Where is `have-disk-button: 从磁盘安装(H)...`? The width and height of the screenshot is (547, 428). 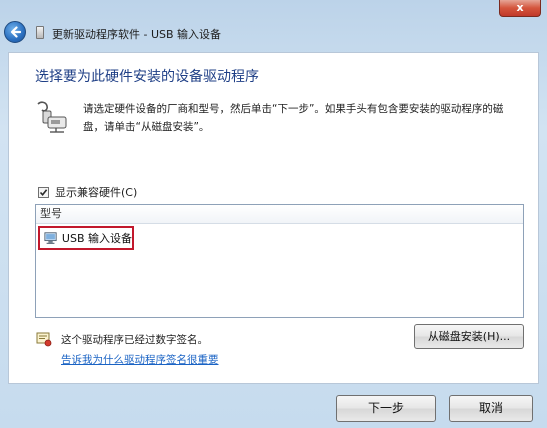 have-disk-button: 从磁盘安装(H)... is located at coordinates (469, 336).